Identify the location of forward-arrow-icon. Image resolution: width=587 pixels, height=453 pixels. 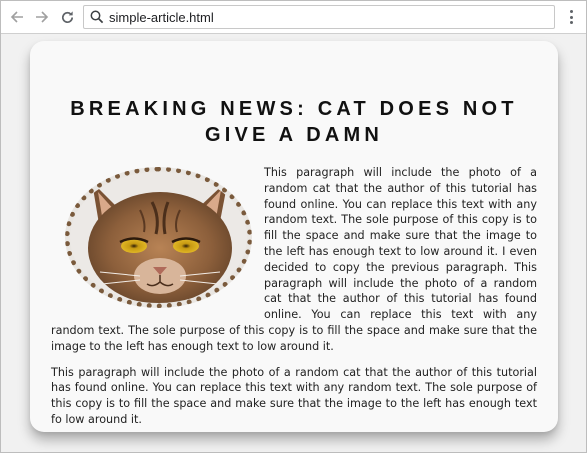
(42, 17).